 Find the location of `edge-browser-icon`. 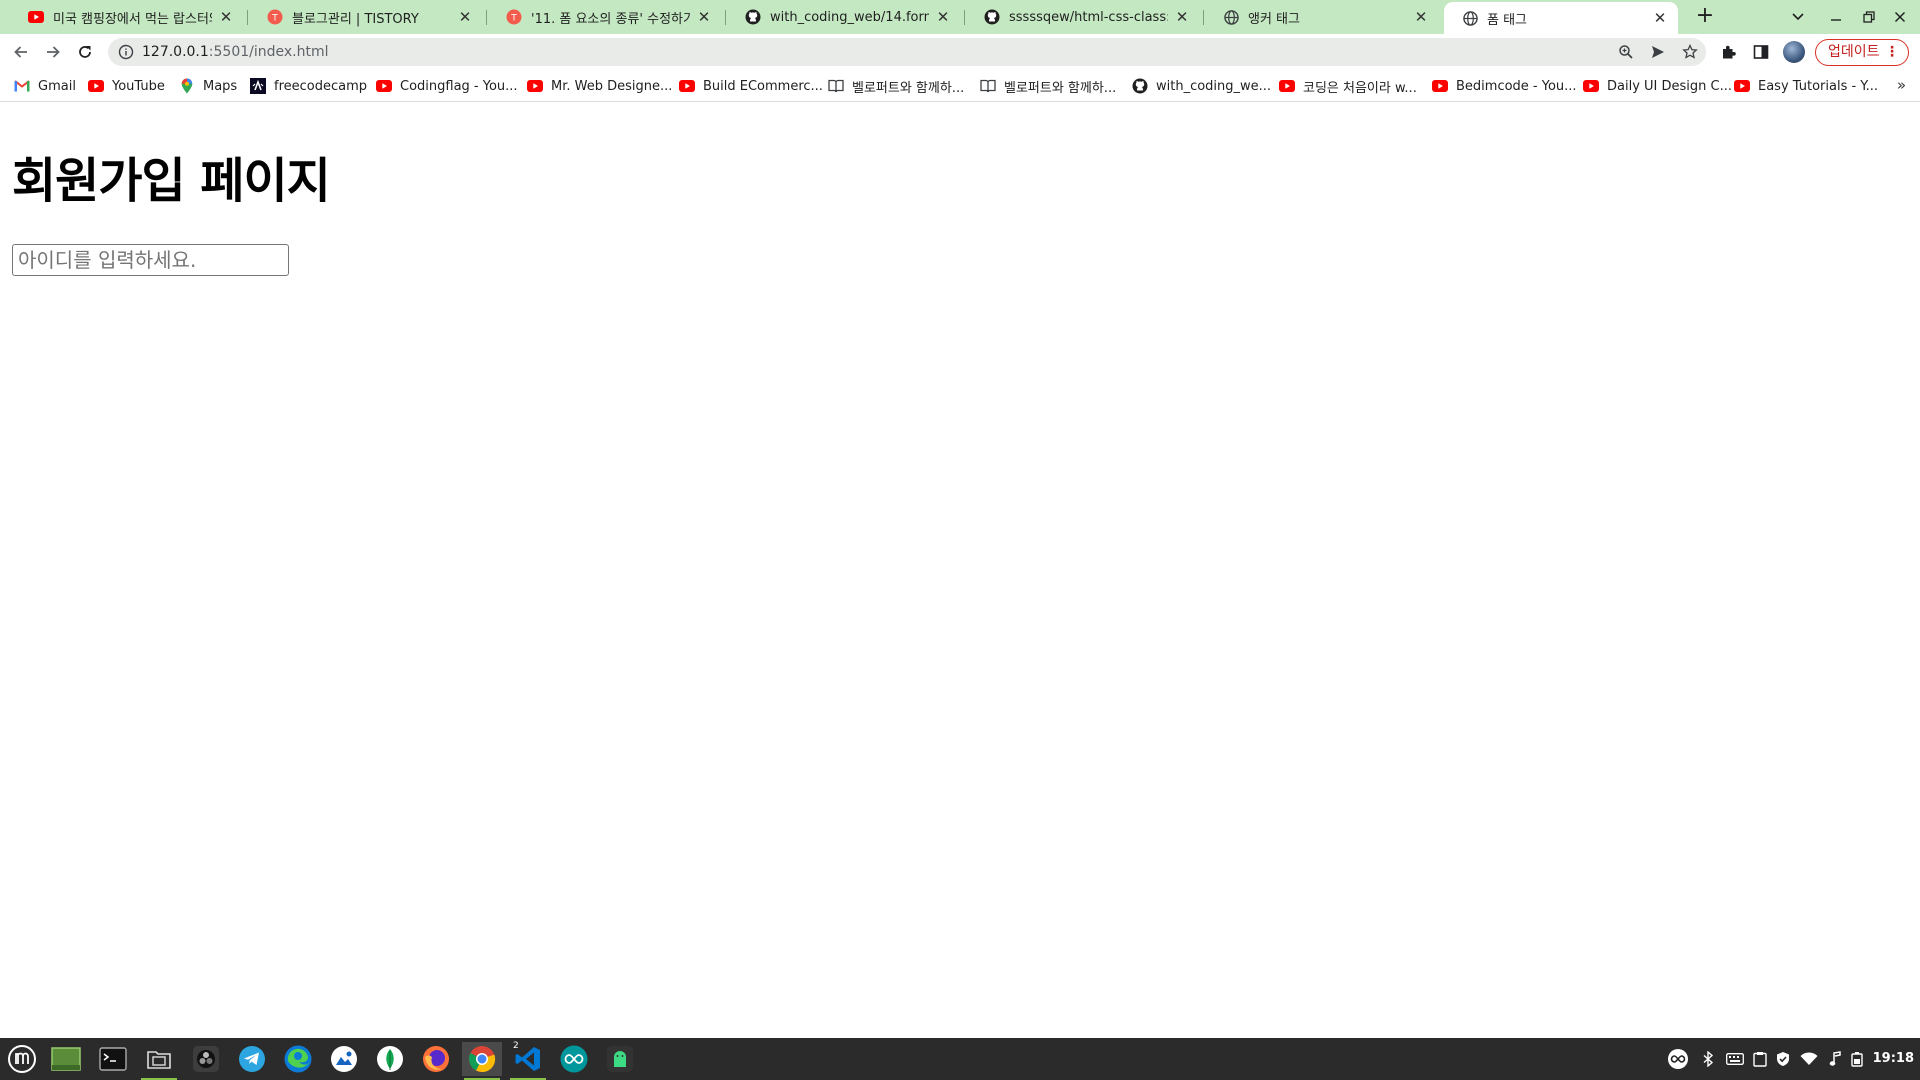

edge-browser-icon is located at coordinates (298, 1059).